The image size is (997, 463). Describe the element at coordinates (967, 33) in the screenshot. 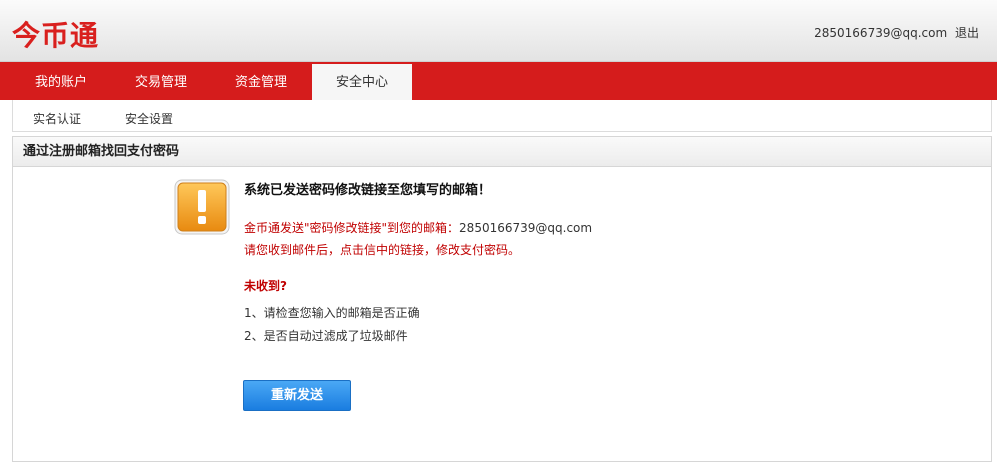

I see `logout-link: 退出` at that location.